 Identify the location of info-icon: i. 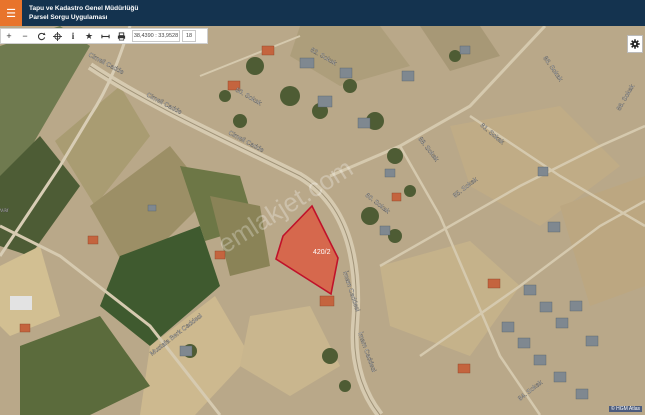
(73, 36).